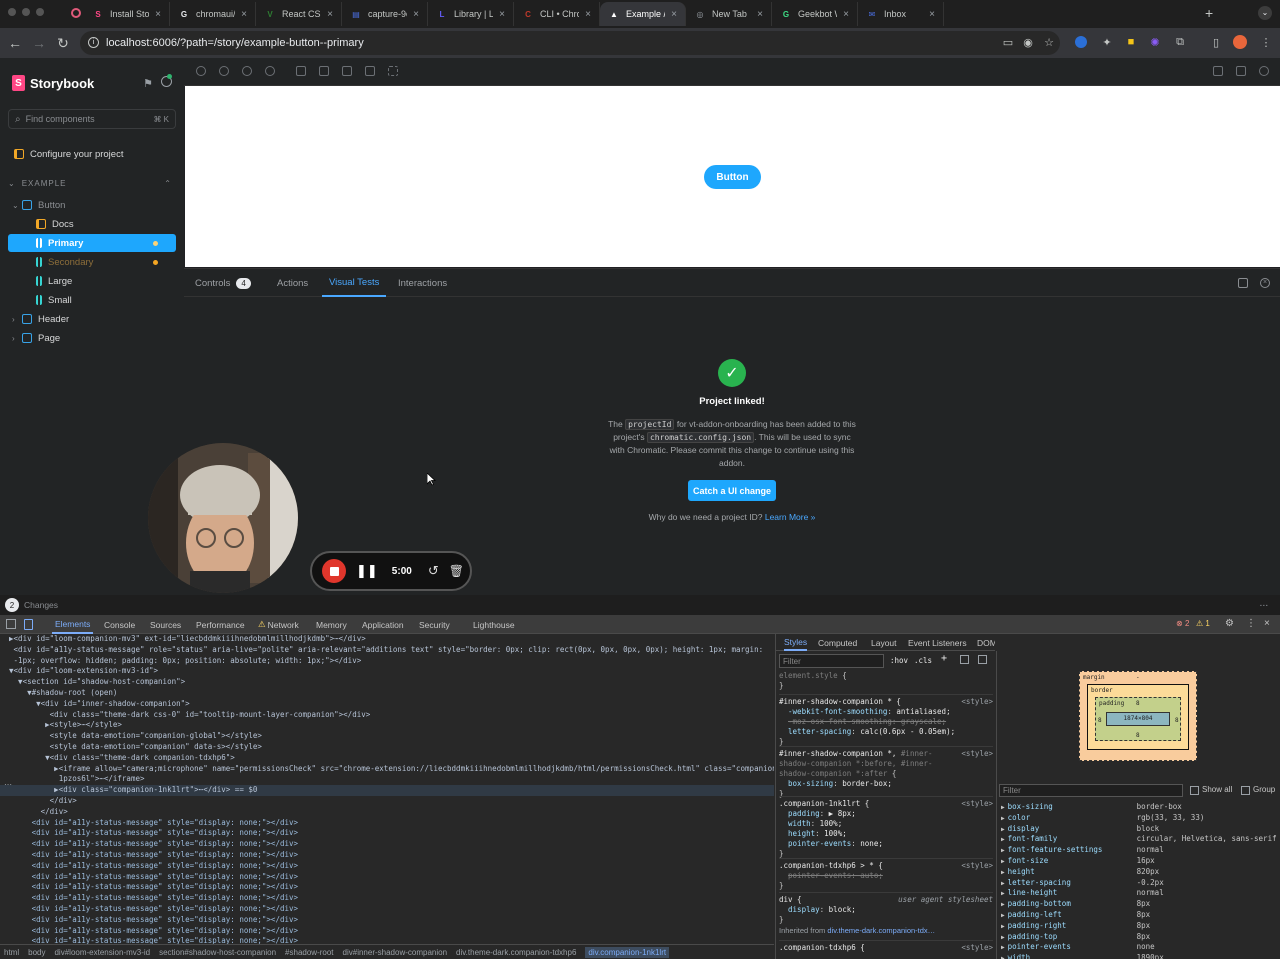  What do you see at coordinates (324, 71) in the screenshot?
I see `grid-icon` at bounding box center [324, 71].